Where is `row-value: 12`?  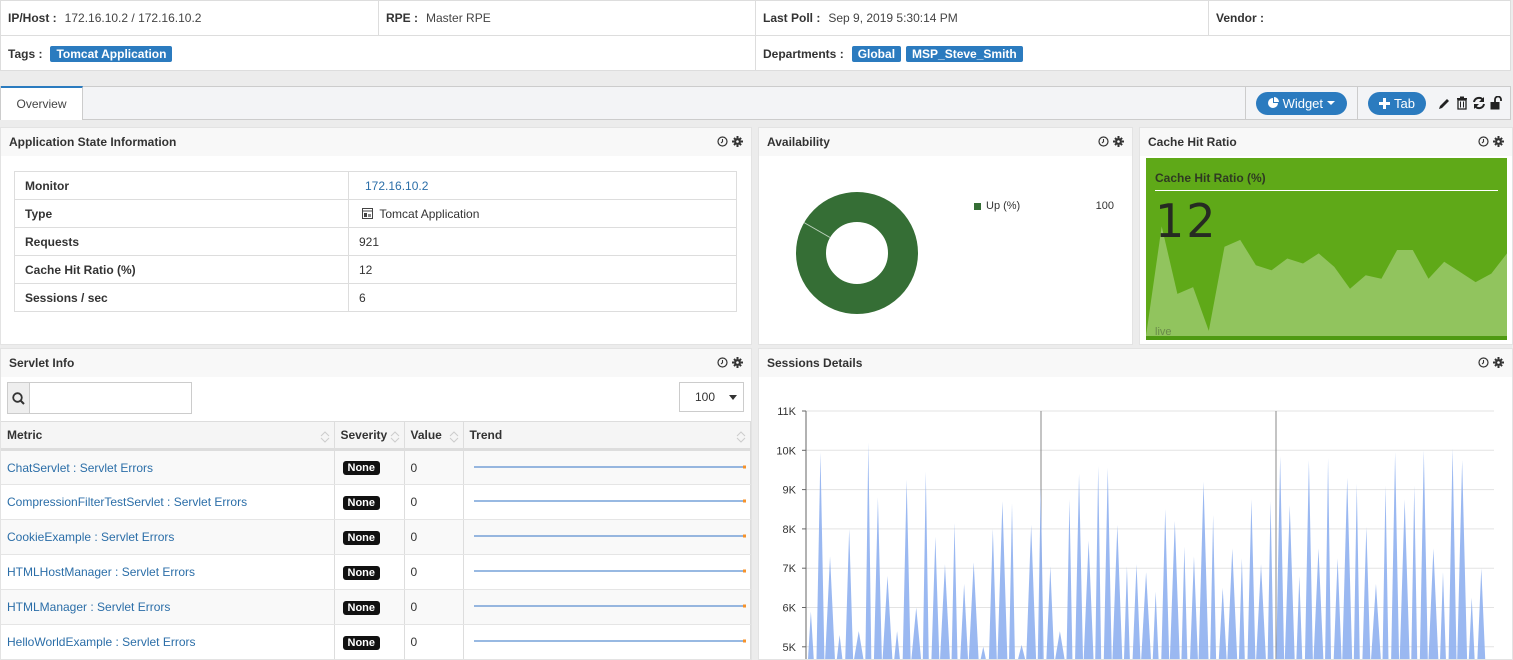 row-value: 12 is located at coordinates (542, 269).